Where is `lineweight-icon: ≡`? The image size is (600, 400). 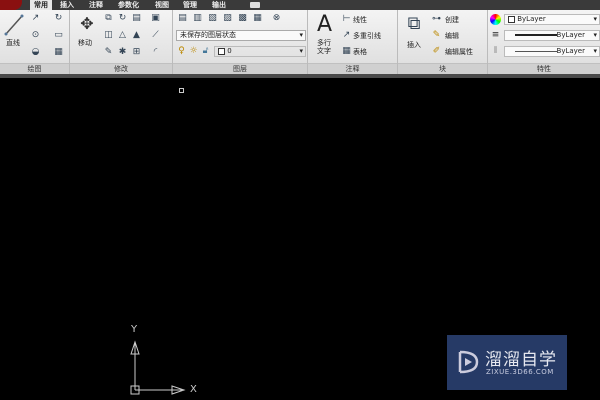 lineweight-icon: ≡ is located at coordinates (495, 35).